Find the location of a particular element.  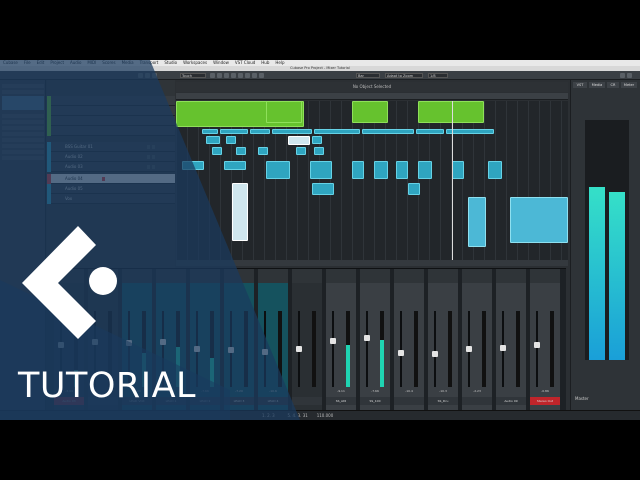

horizontal-scrollbar is located at coordinates (372, 263).